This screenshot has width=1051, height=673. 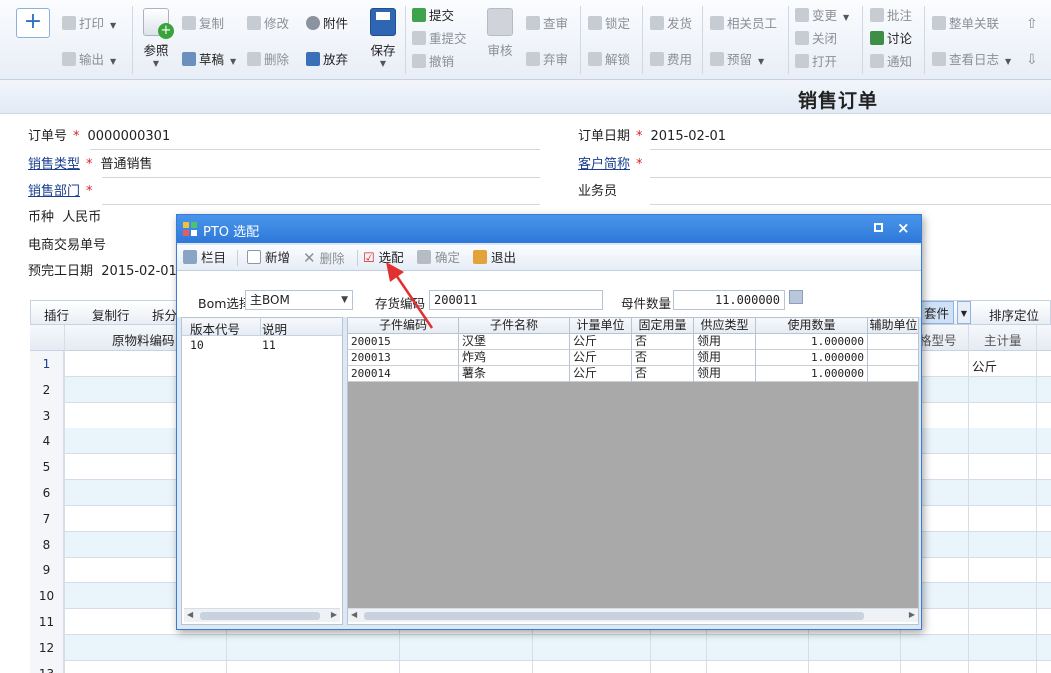 What do you see at coordinates (89, 60) in the screenshot?
I see `output-button: 输出 ▼` at bounding box center [89, 60].